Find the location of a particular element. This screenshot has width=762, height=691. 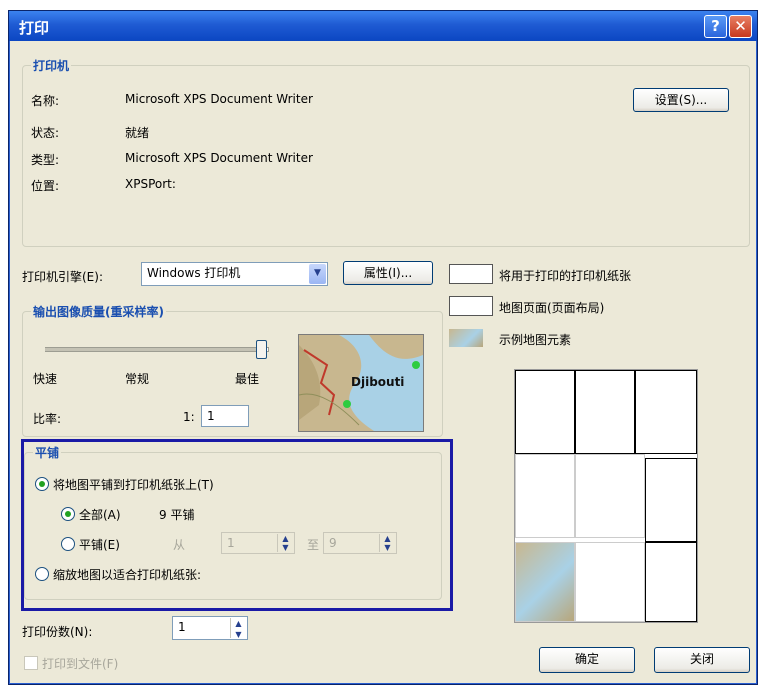

ok-button: 确定 is located at coordinates (587, 660).